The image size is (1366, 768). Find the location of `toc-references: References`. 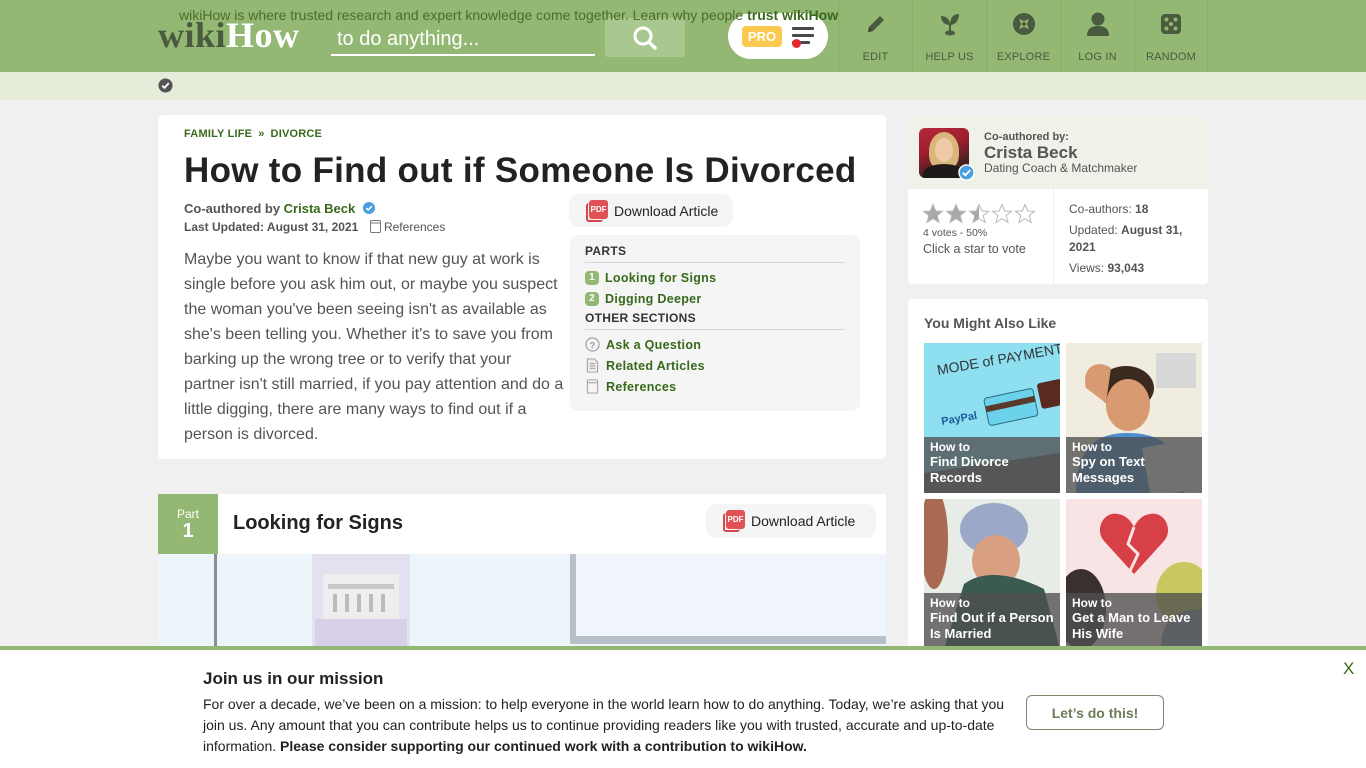

toc-references: References is located at coordinates (715, 386).